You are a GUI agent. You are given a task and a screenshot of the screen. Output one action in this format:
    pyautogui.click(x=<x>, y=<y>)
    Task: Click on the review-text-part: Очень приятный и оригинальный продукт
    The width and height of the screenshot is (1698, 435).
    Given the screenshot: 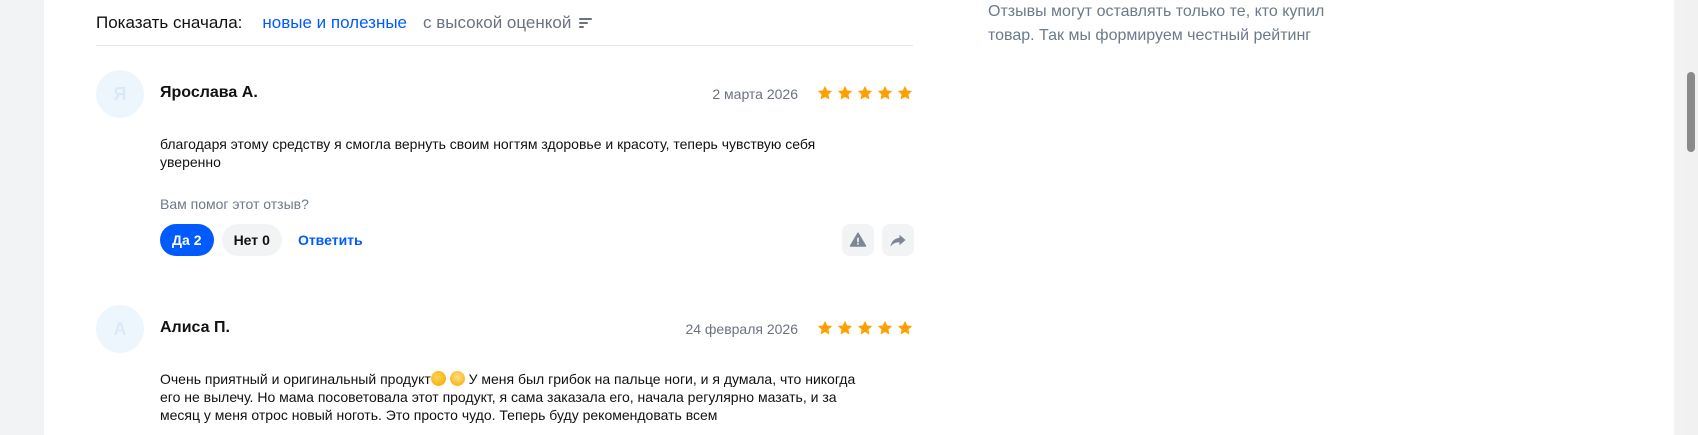 What is the action you would take?
    pyautogui.click(x=295, y=379)
    